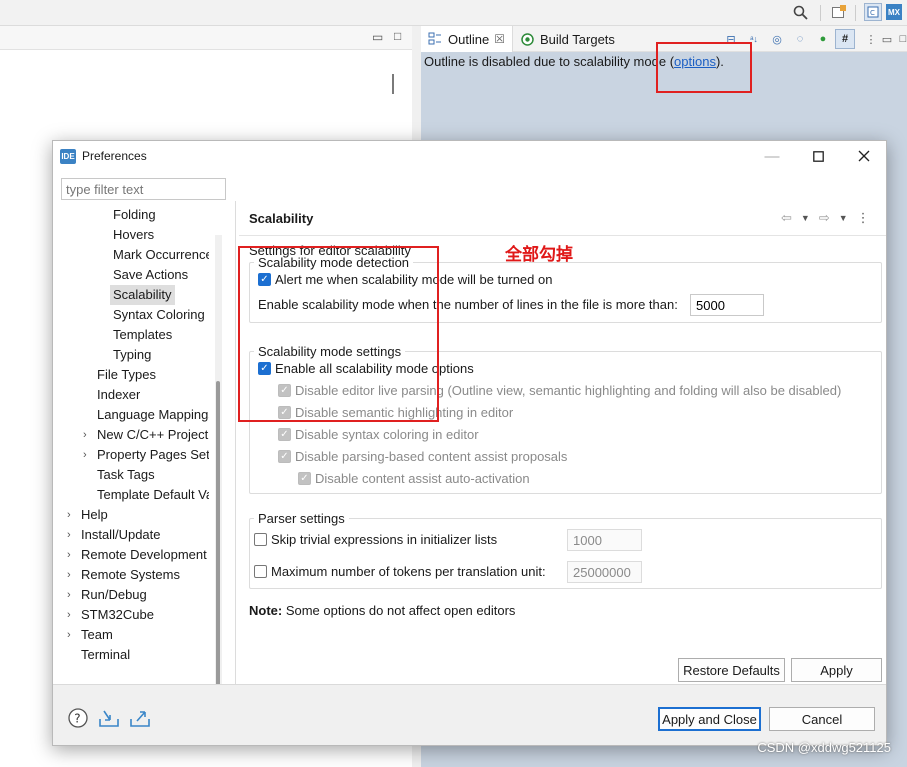  Describe the element at coordinates (824, 747) in the screenshot. I see `watermark: CSDN @xddwg521125` at that location.